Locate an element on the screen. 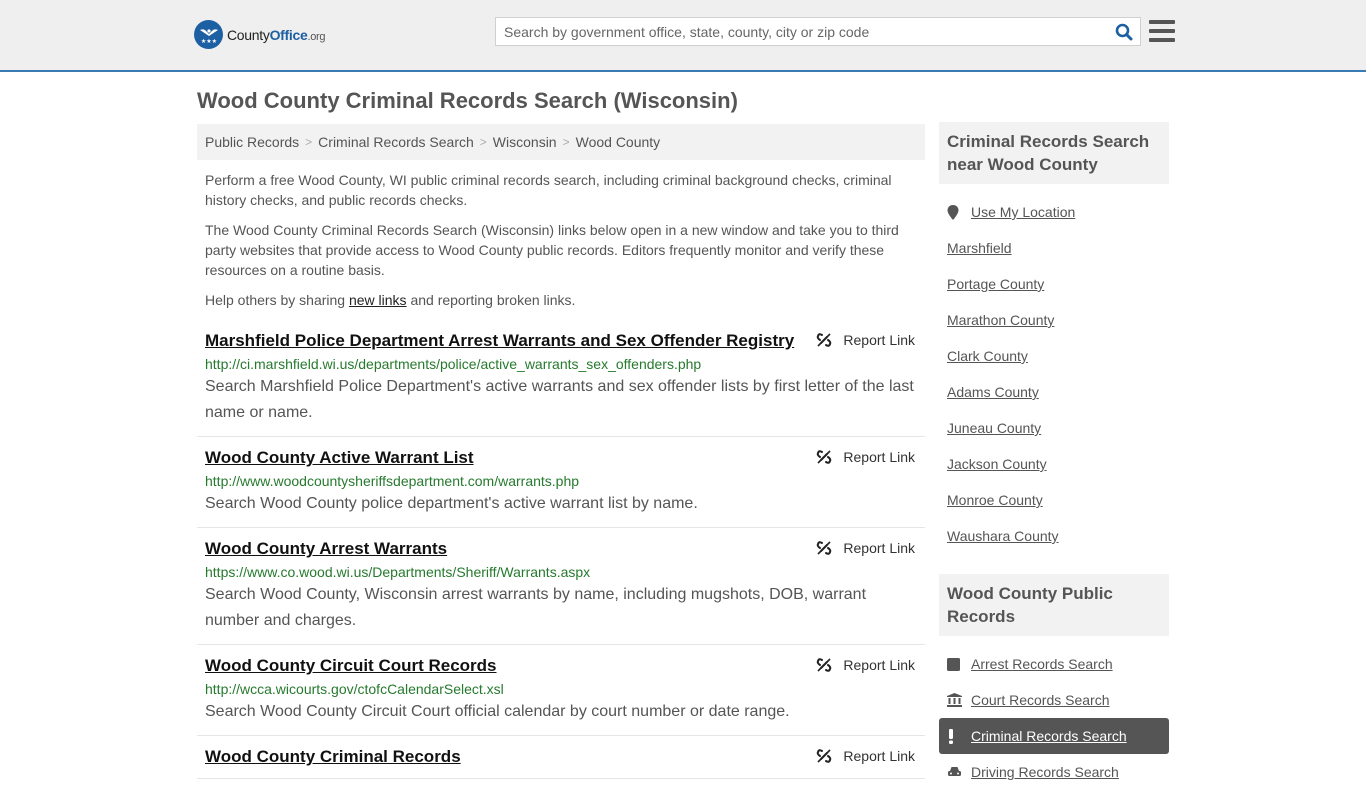  nearby-item: Marathon County is located at coordinates (1054, 320).